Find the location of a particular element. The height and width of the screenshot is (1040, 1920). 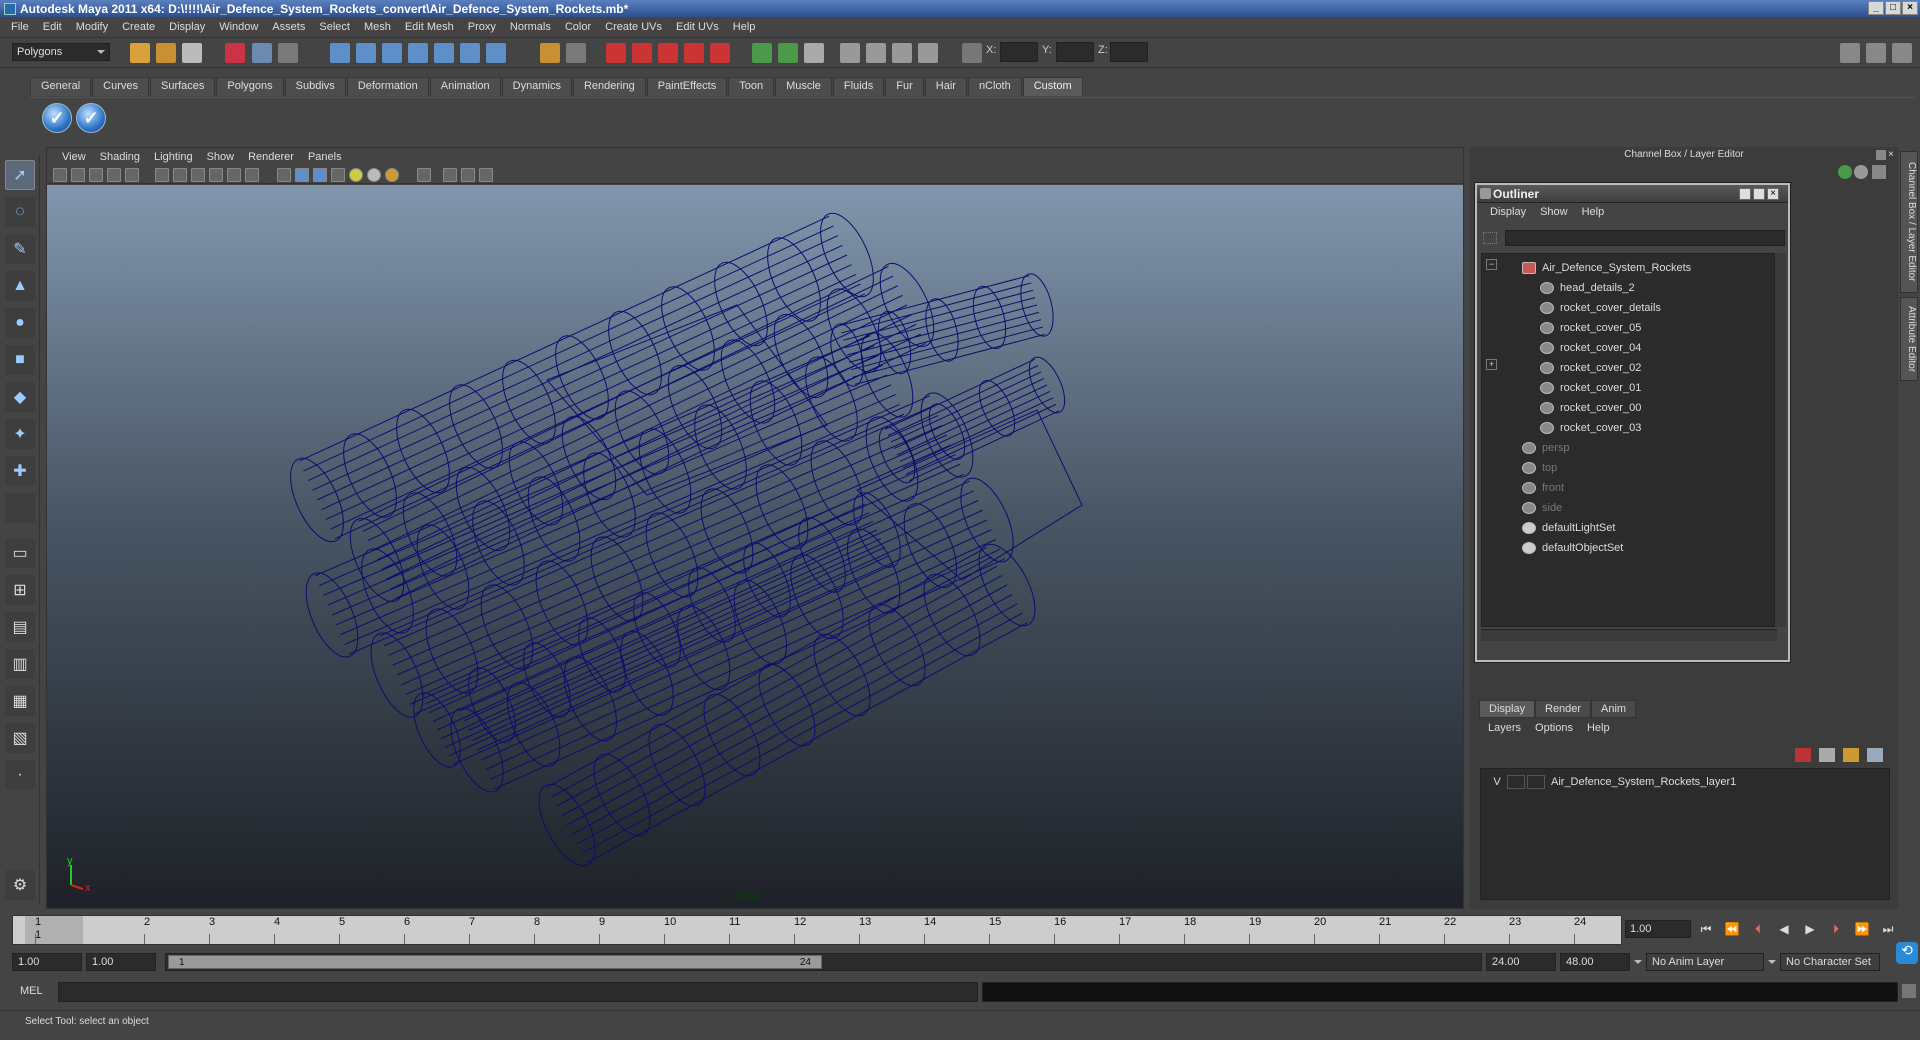

shelf-tab-hair: Hair is located at coordinates (945, 86).